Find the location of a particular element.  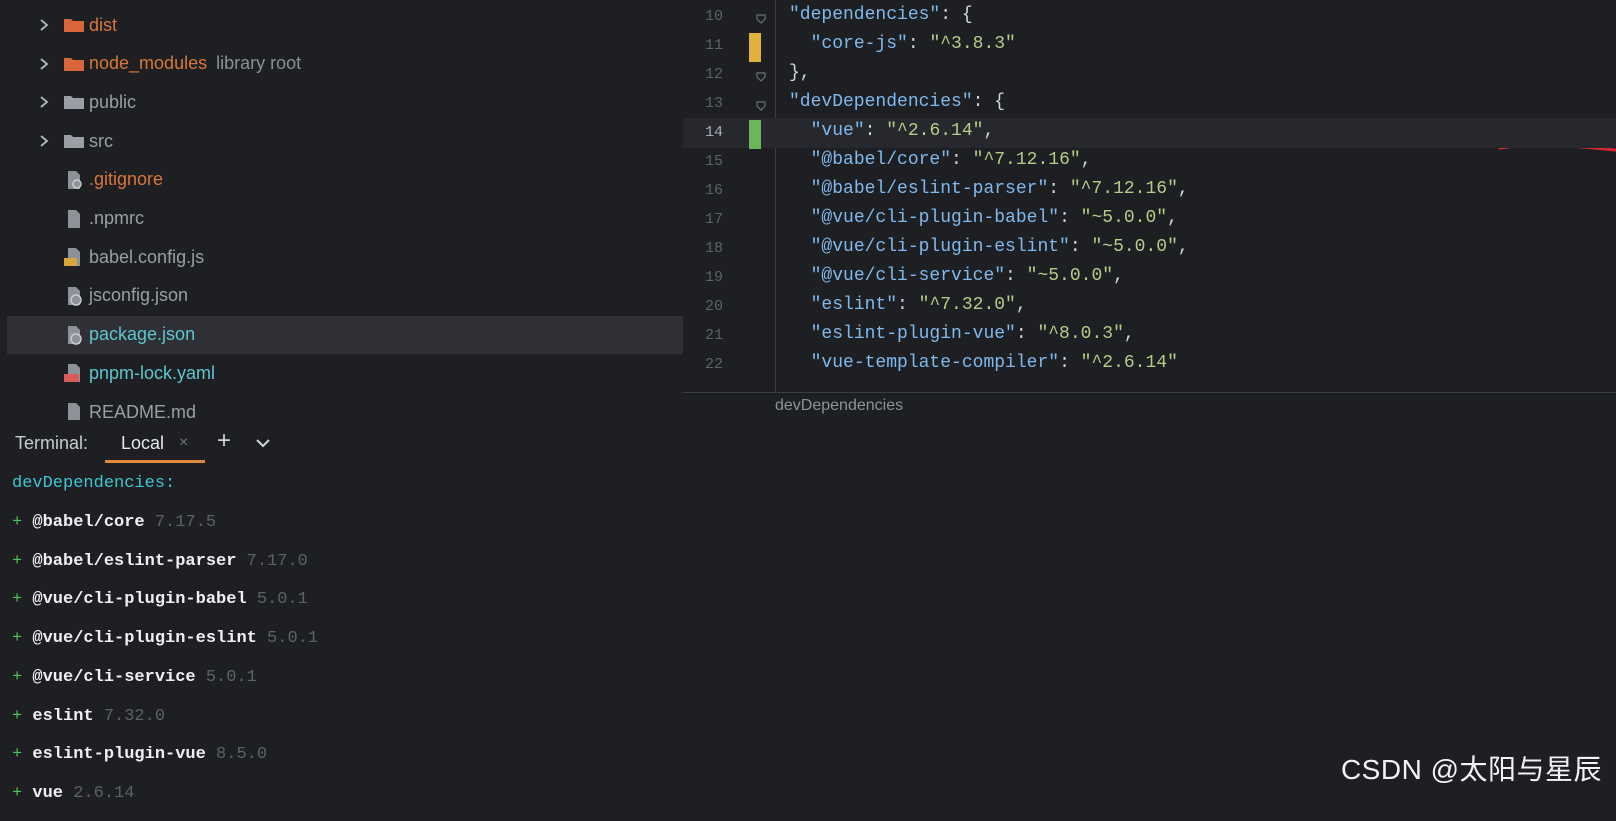

json-punct: }, is located at coordinates (800, 73).